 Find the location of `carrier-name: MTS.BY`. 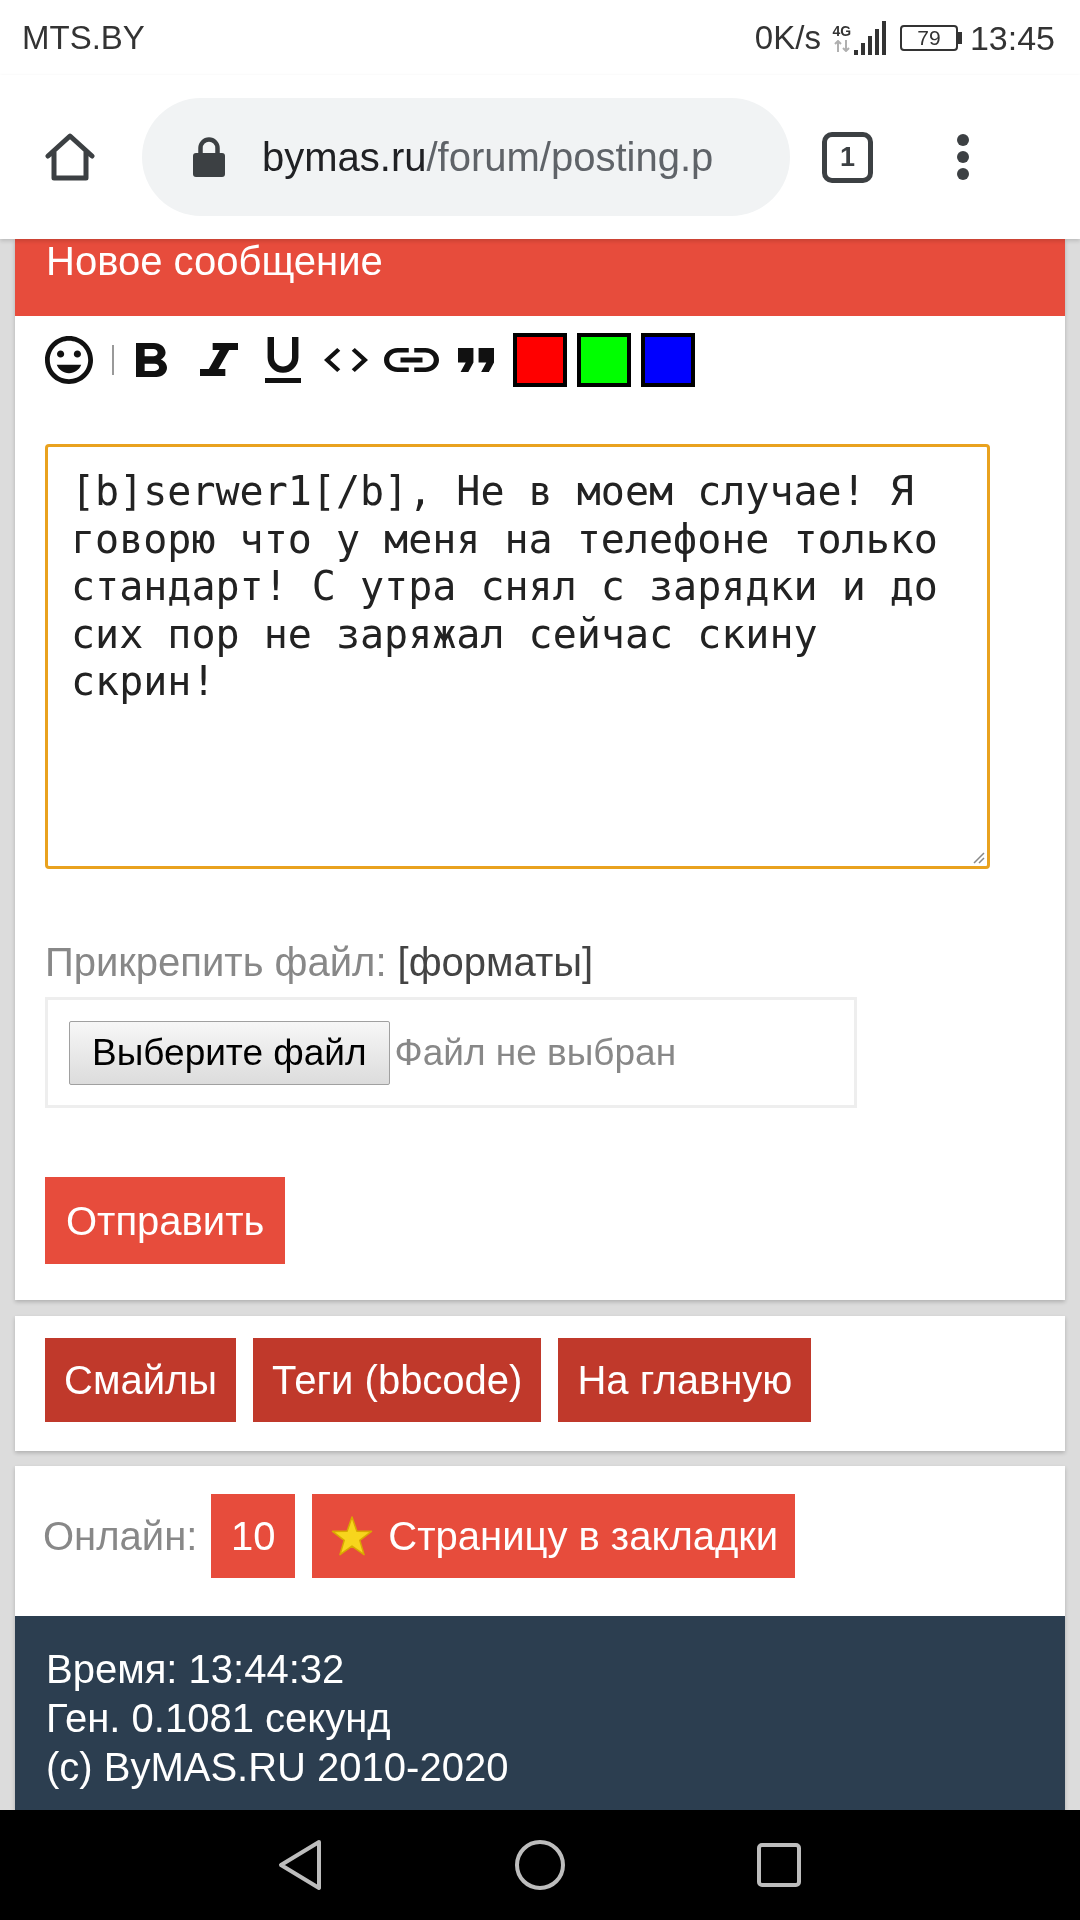

carrier-name: MTS.BY is located at coordinates (83, 37).